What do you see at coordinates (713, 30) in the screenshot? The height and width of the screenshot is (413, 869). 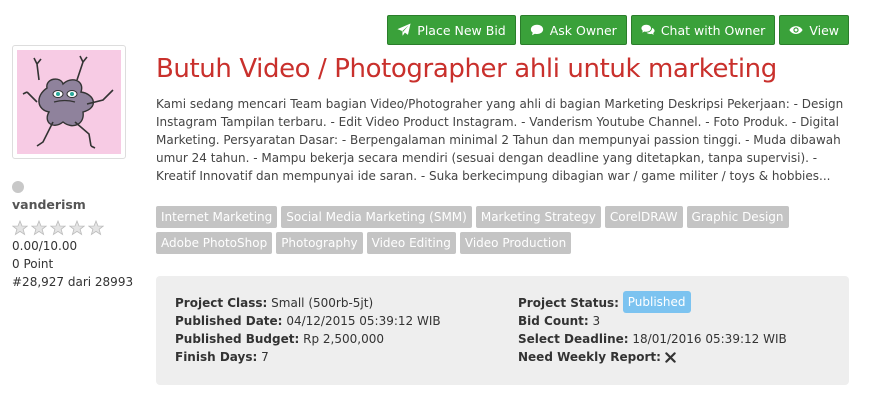 I see `chat-with-owner-label: Chat with Owner` at bounding box center [713, 30].